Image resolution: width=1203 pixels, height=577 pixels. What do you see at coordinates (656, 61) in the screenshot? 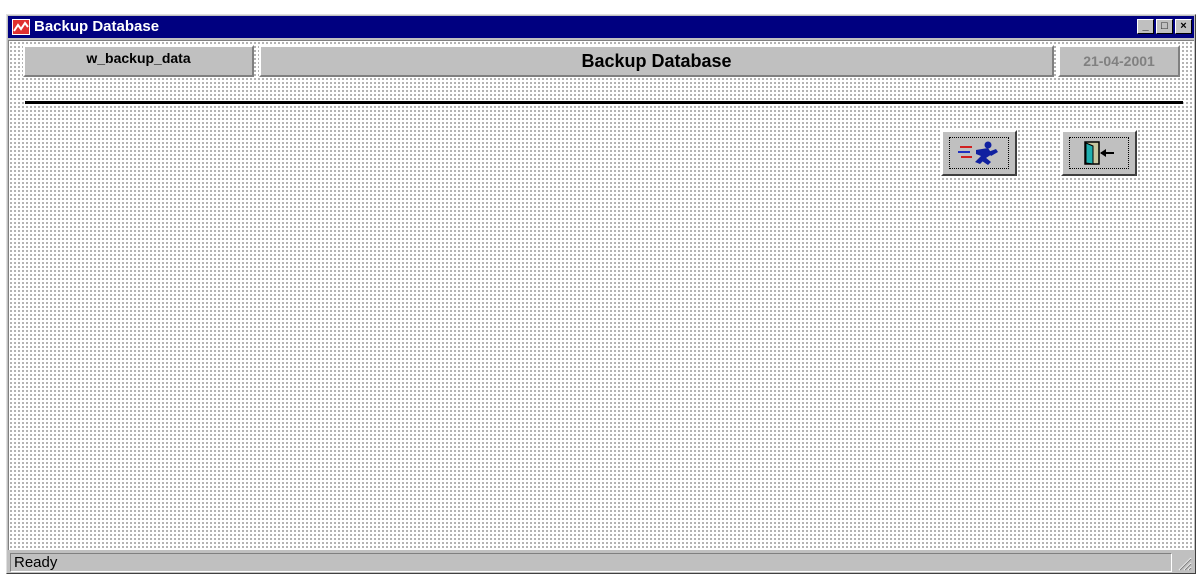
I see `page-title: Backup Database` at bounding box center [656, 61].